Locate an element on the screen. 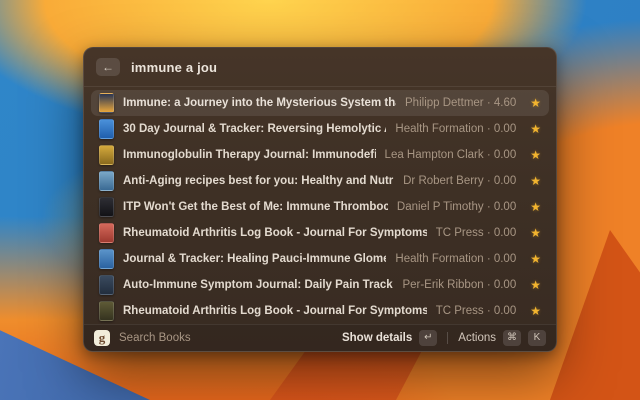 This screenshot has width=640, height=400. k-key-icon: K is located at coordinates (537, 338).